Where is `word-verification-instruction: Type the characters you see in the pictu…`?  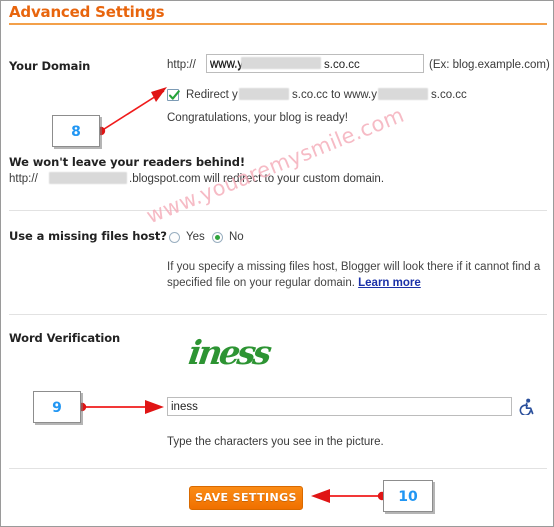 word-verification-instruction: Type the characters you see in the pictu… is located at coordinates (275, 442).